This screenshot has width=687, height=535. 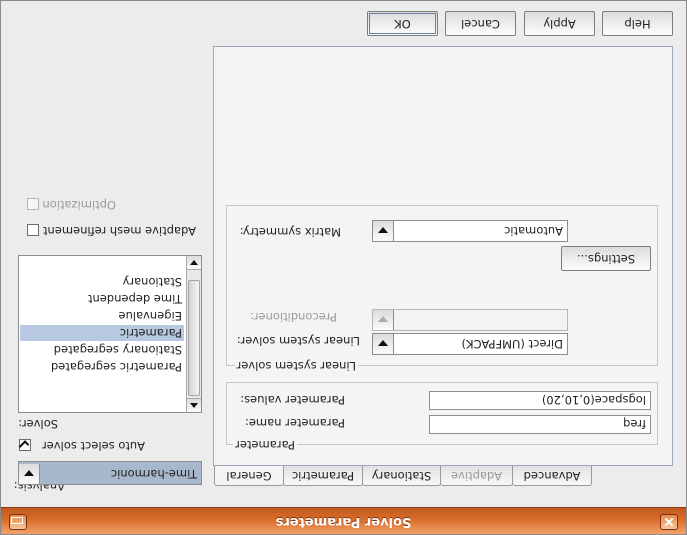 What do you see at coordinates (533, 231) in the screenshot?
I see `matrix-symmetry-value: Automatic` at bounding box center [533, 231].